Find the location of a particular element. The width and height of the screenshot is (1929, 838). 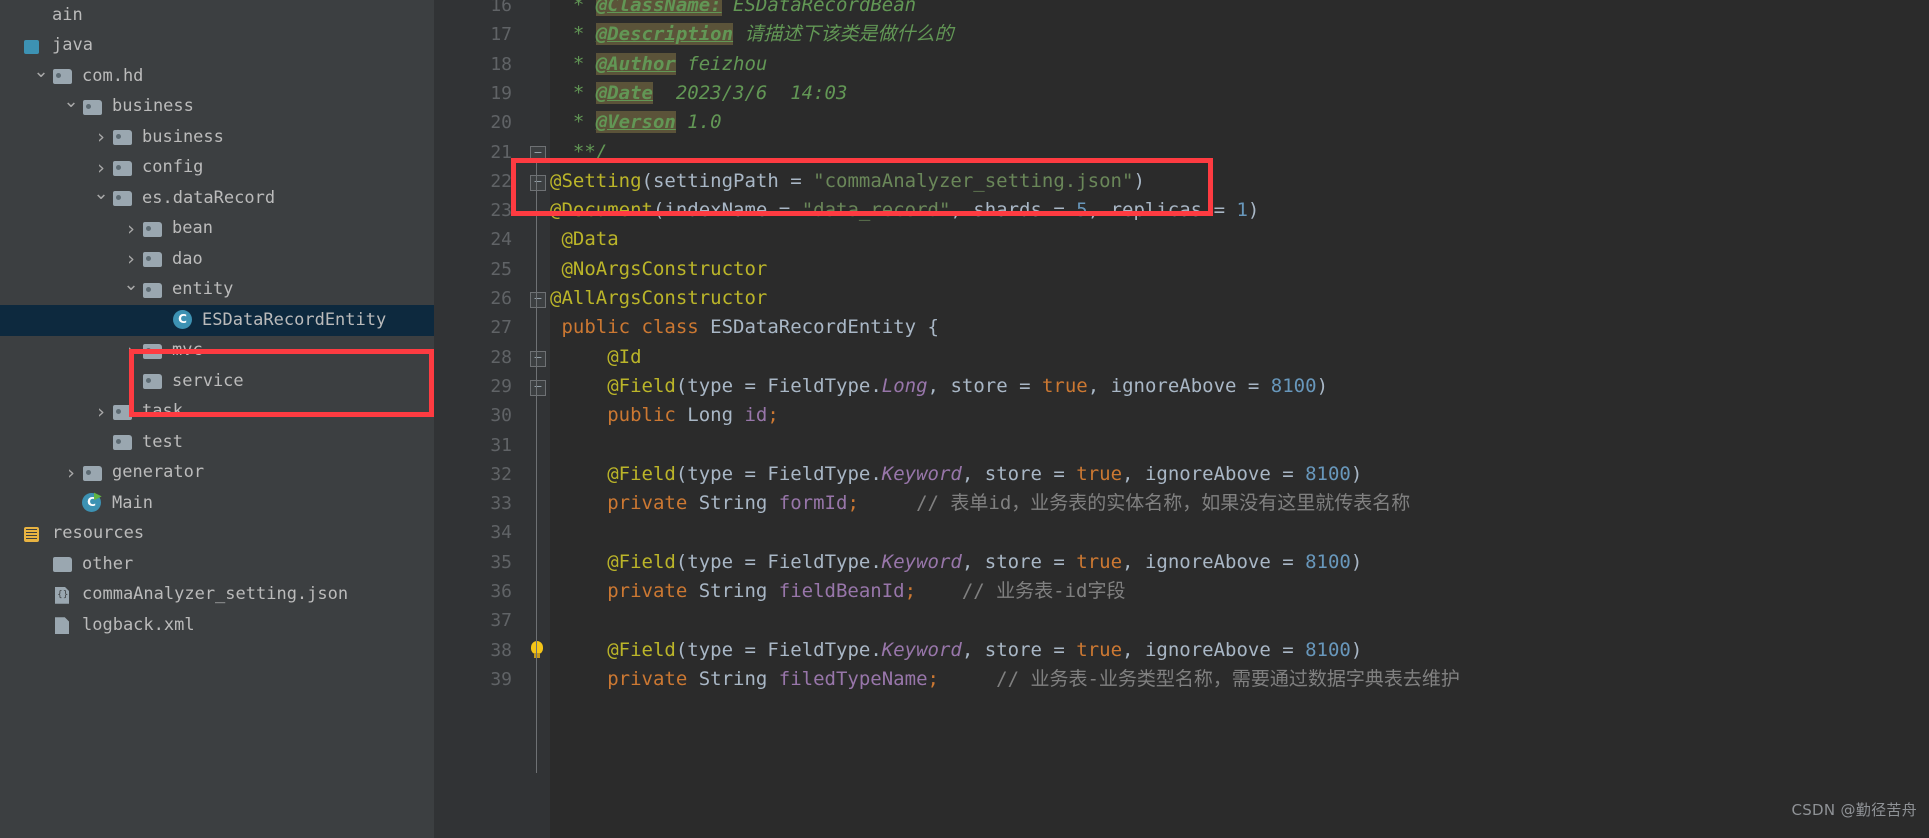

code-line: 20 * @Verson 1.0 is located at coordinates (1181, 122).